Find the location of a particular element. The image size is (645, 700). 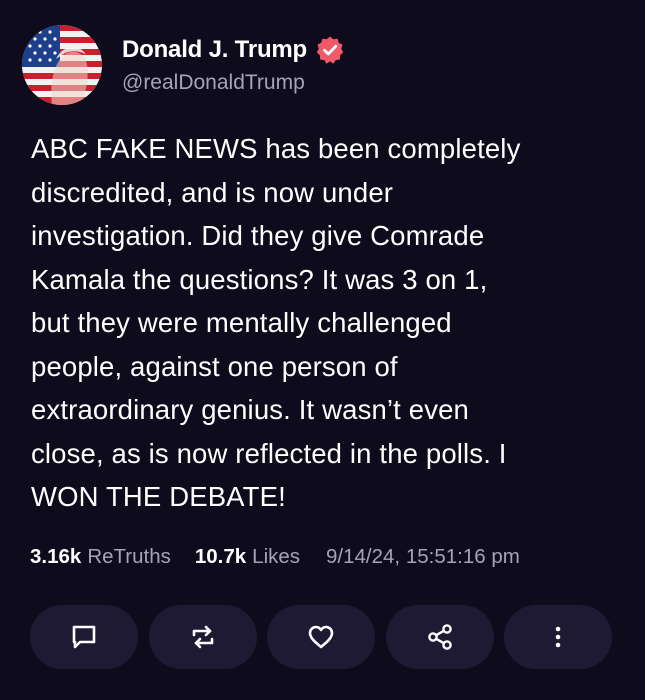

flag-portrait-avatar-icon is located at coordinates (62, 65).